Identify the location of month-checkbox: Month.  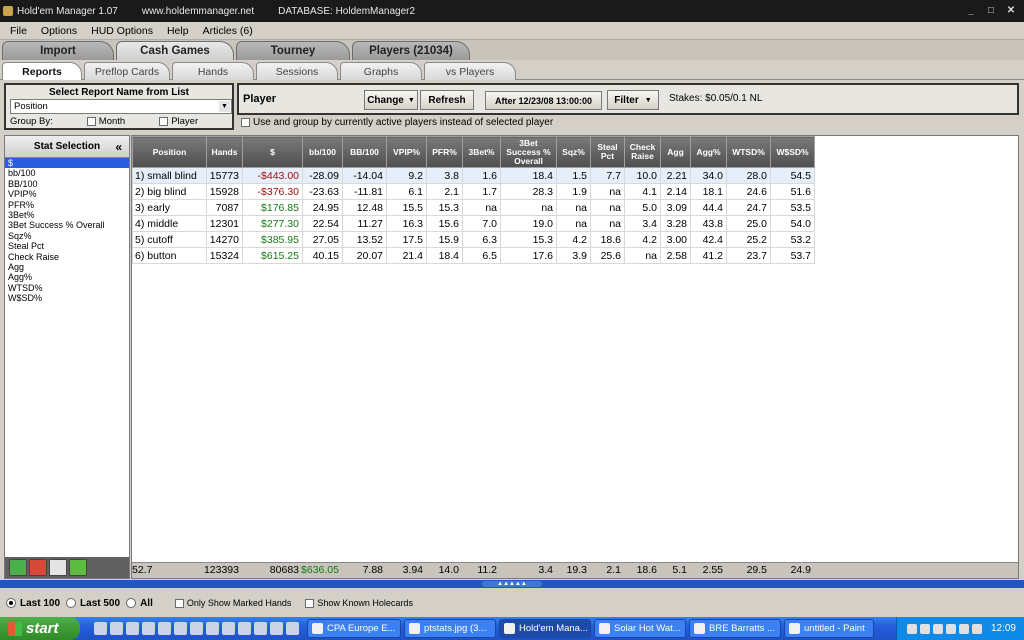
(105, 121).